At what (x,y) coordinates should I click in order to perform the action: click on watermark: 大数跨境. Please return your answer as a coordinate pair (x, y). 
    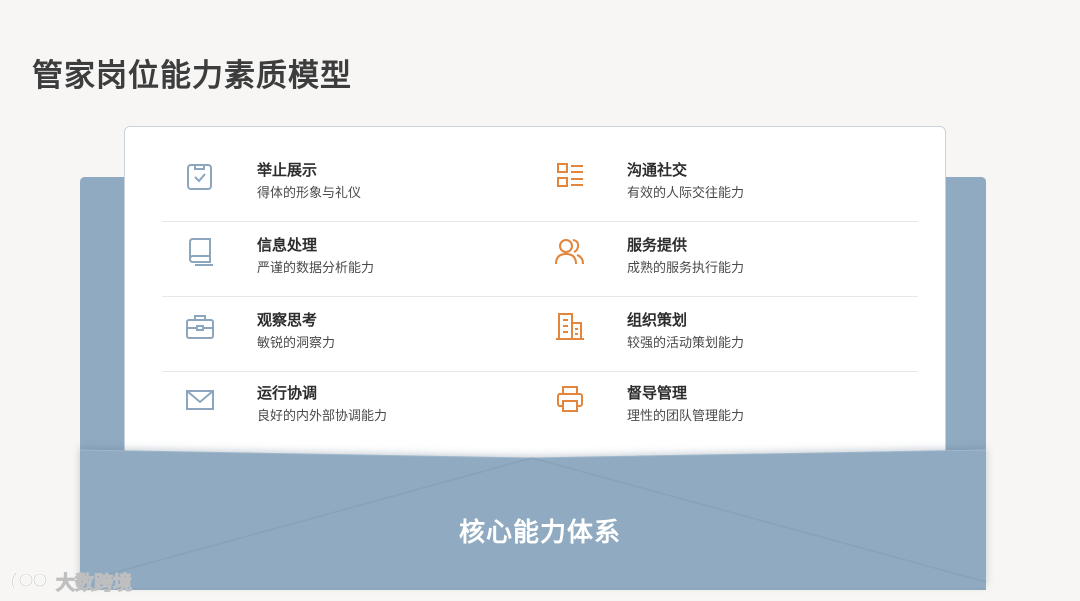
    Looking at the image, I should click on (70, 581).